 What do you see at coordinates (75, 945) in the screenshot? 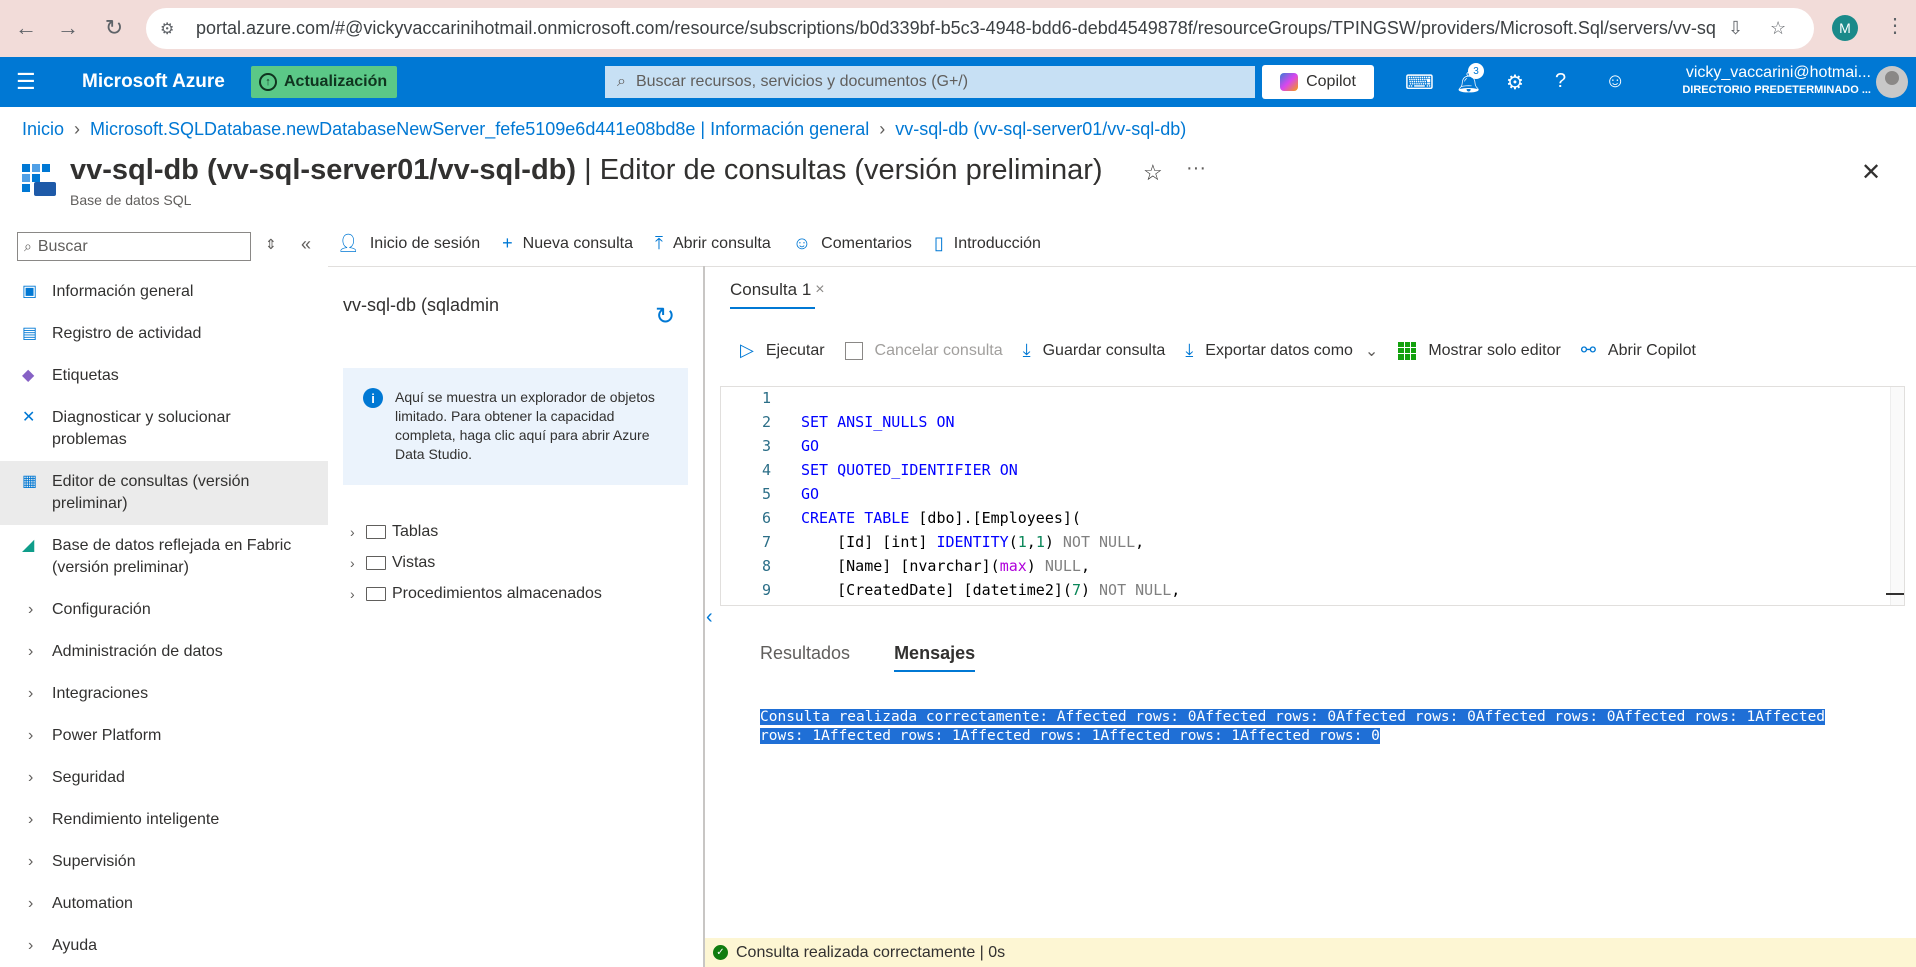
I see `sidebar-item-label: Ayuda` at bounding box center [75, 945].